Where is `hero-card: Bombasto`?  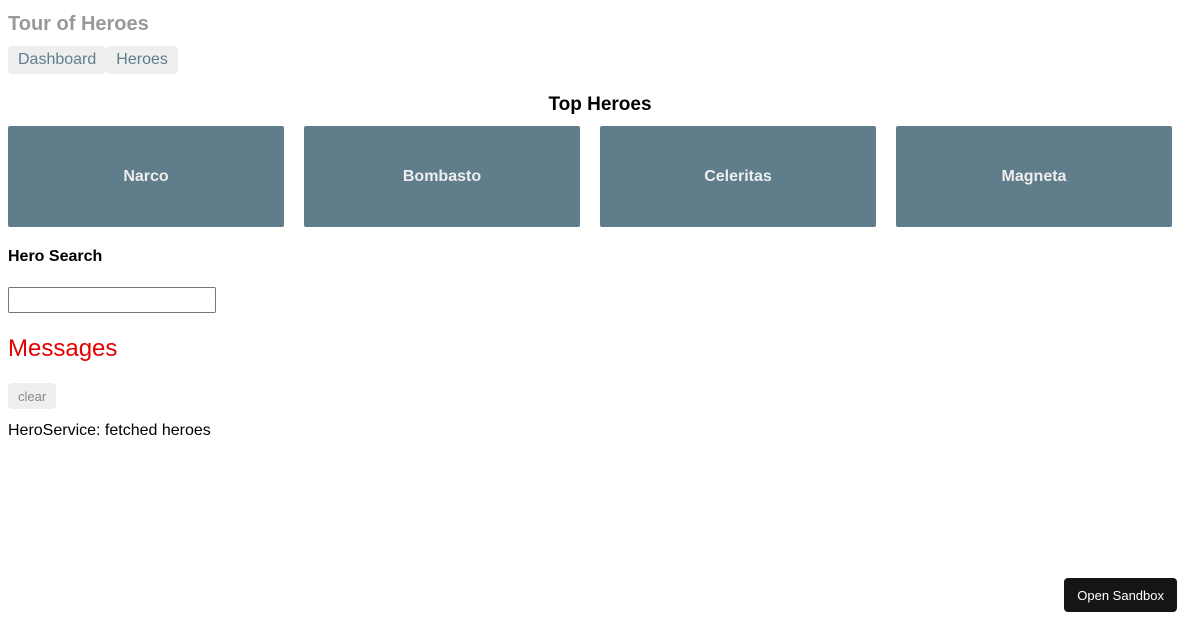 hero-card: Bombasto is located at coordinates (442, 176).